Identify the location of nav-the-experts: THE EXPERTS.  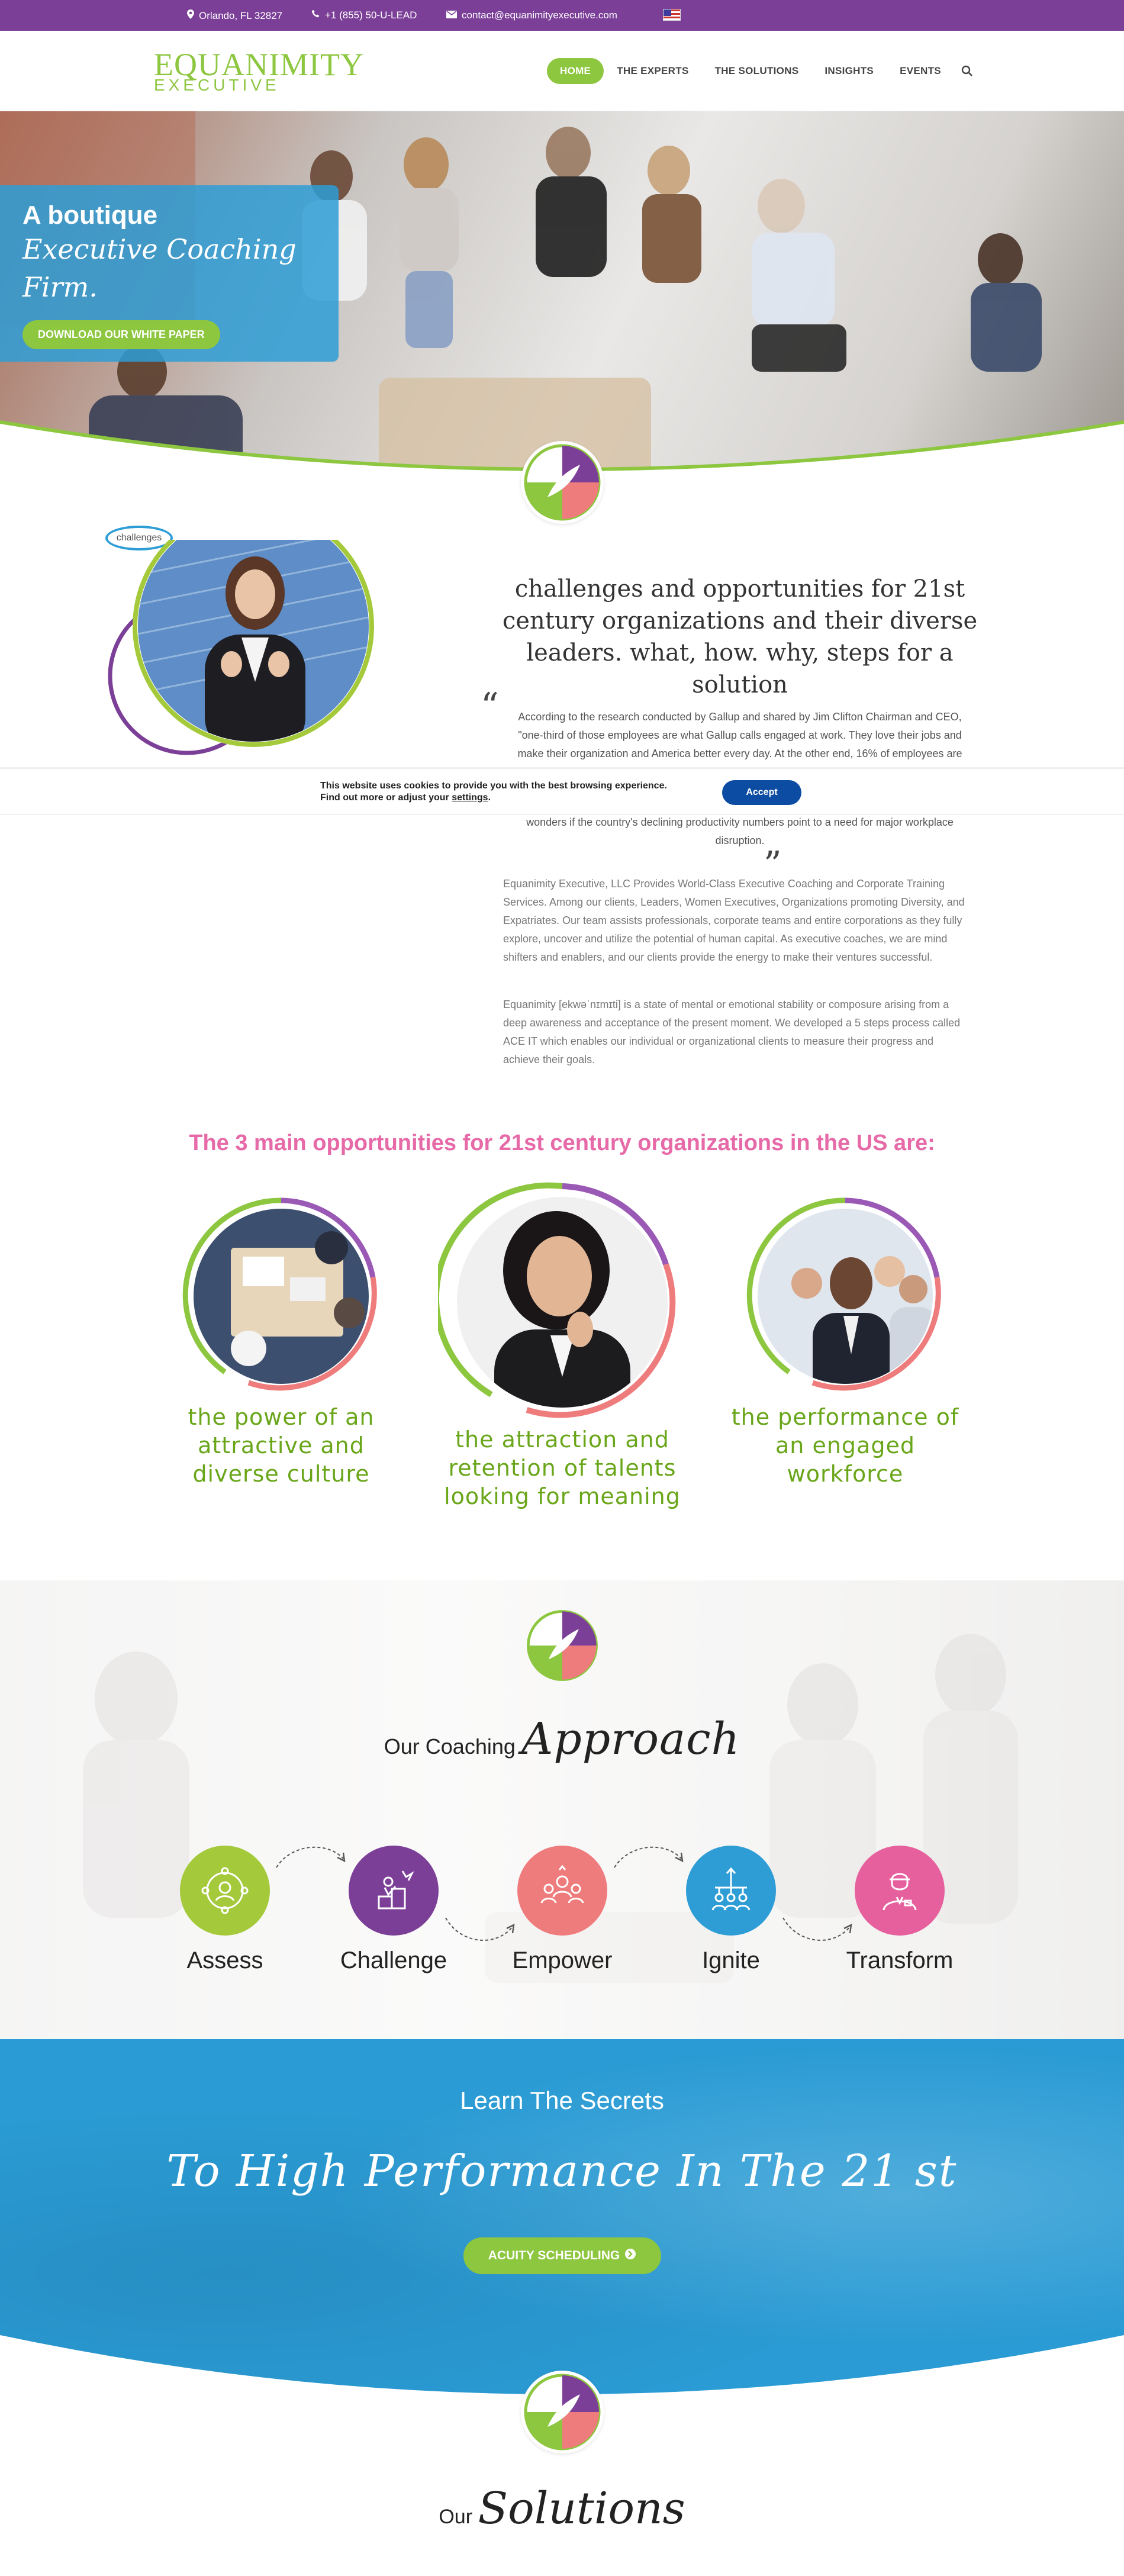
(653, 71).